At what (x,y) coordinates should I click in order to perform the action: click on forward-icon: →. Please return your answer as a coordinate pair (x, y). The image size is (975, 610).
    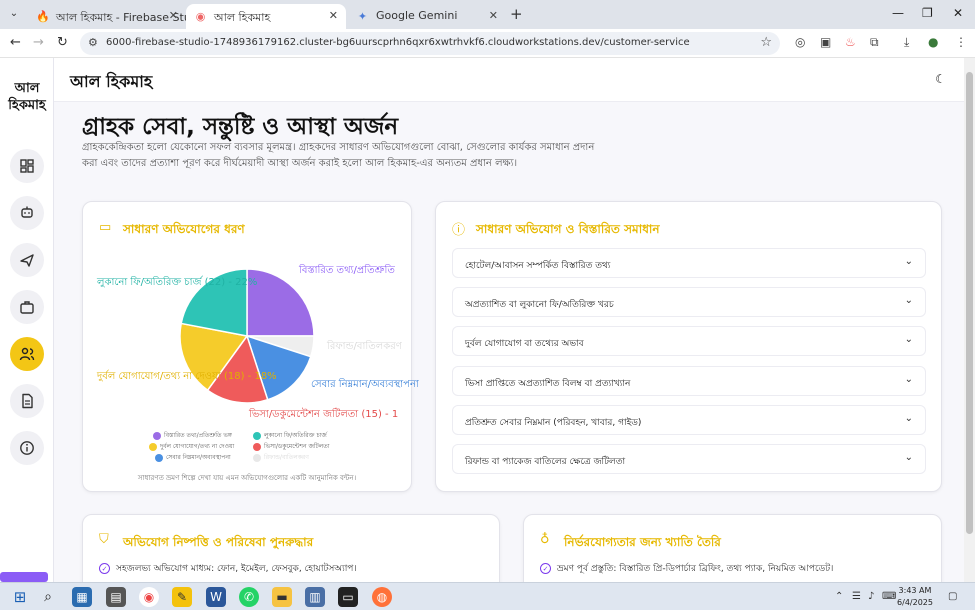
    Looking at the image, I should click on (38, 42).